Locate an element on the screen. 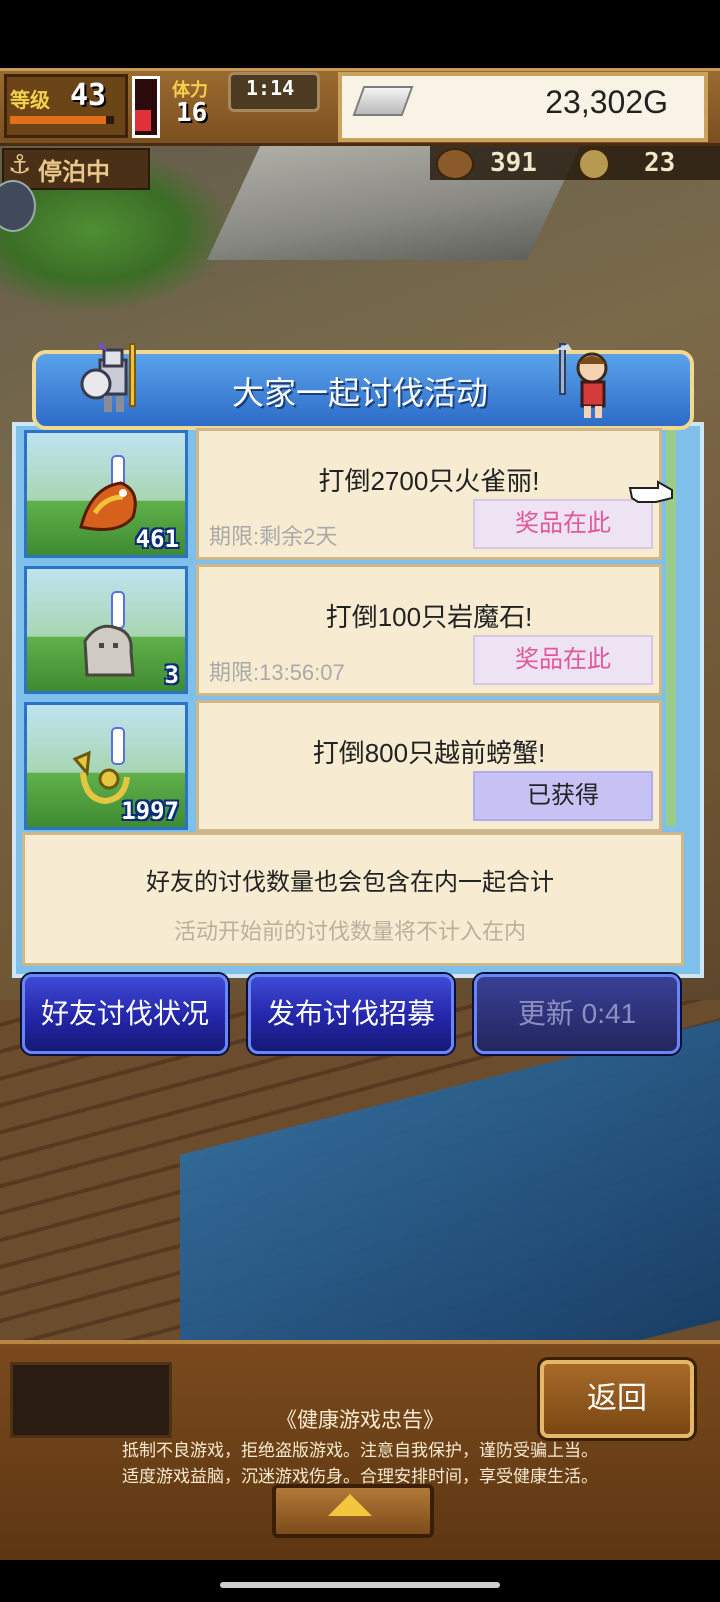 This screenshot has height=1602, width=720. system-status-bar is located at coordinates (360, 34).